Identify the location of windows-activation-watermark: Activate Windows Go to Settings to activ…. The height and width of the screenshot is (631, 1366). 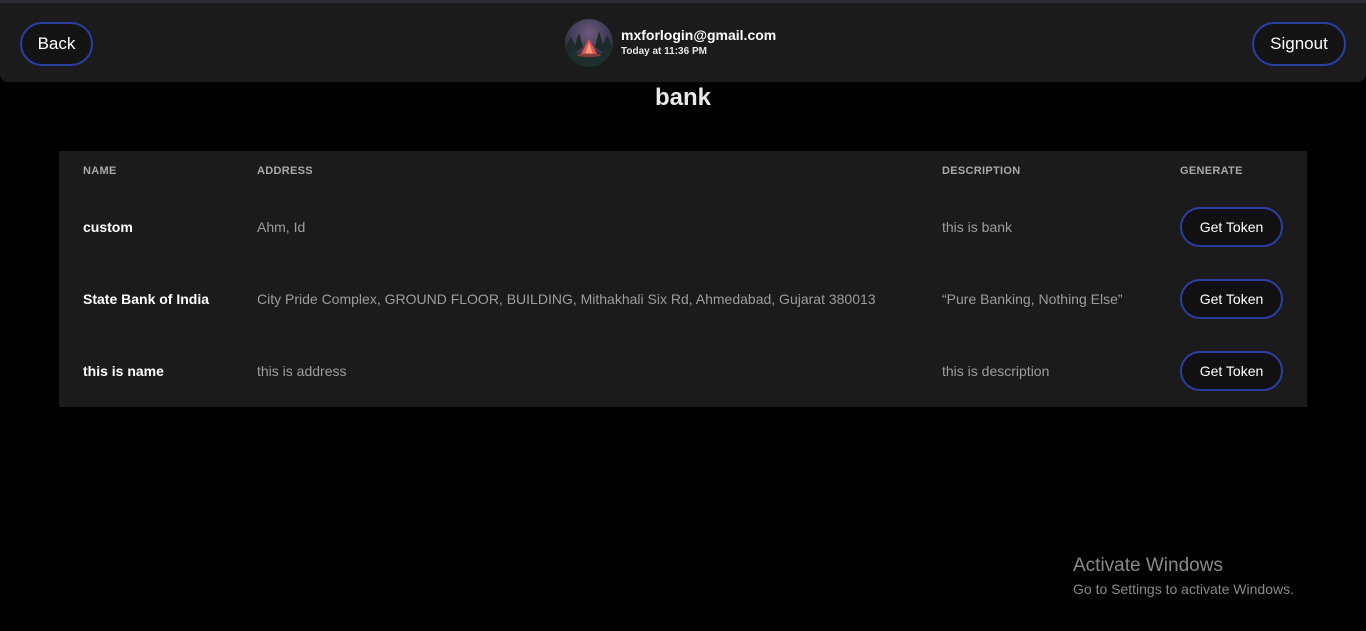
(1183, 577).